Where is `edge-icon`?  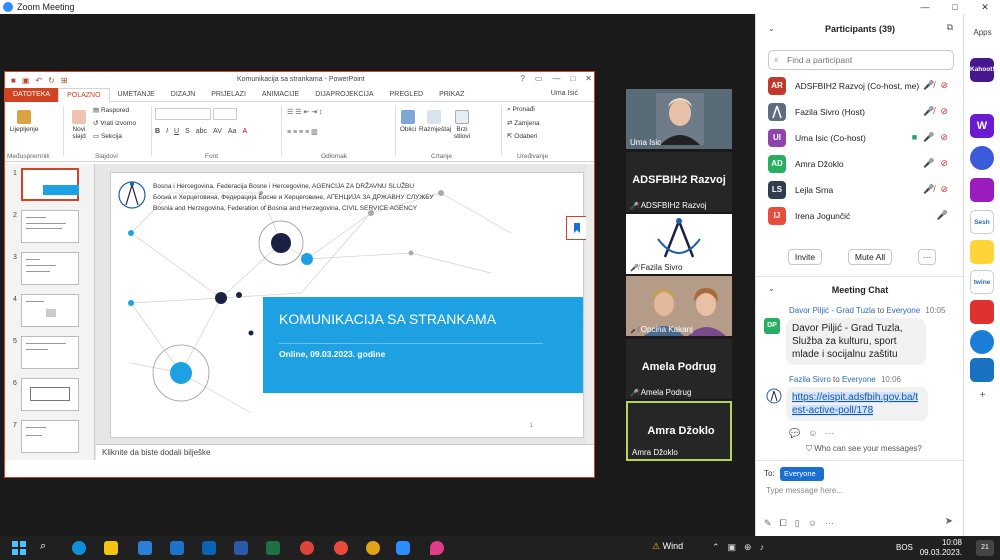 edge-icon is located at coordinates (79, 548).